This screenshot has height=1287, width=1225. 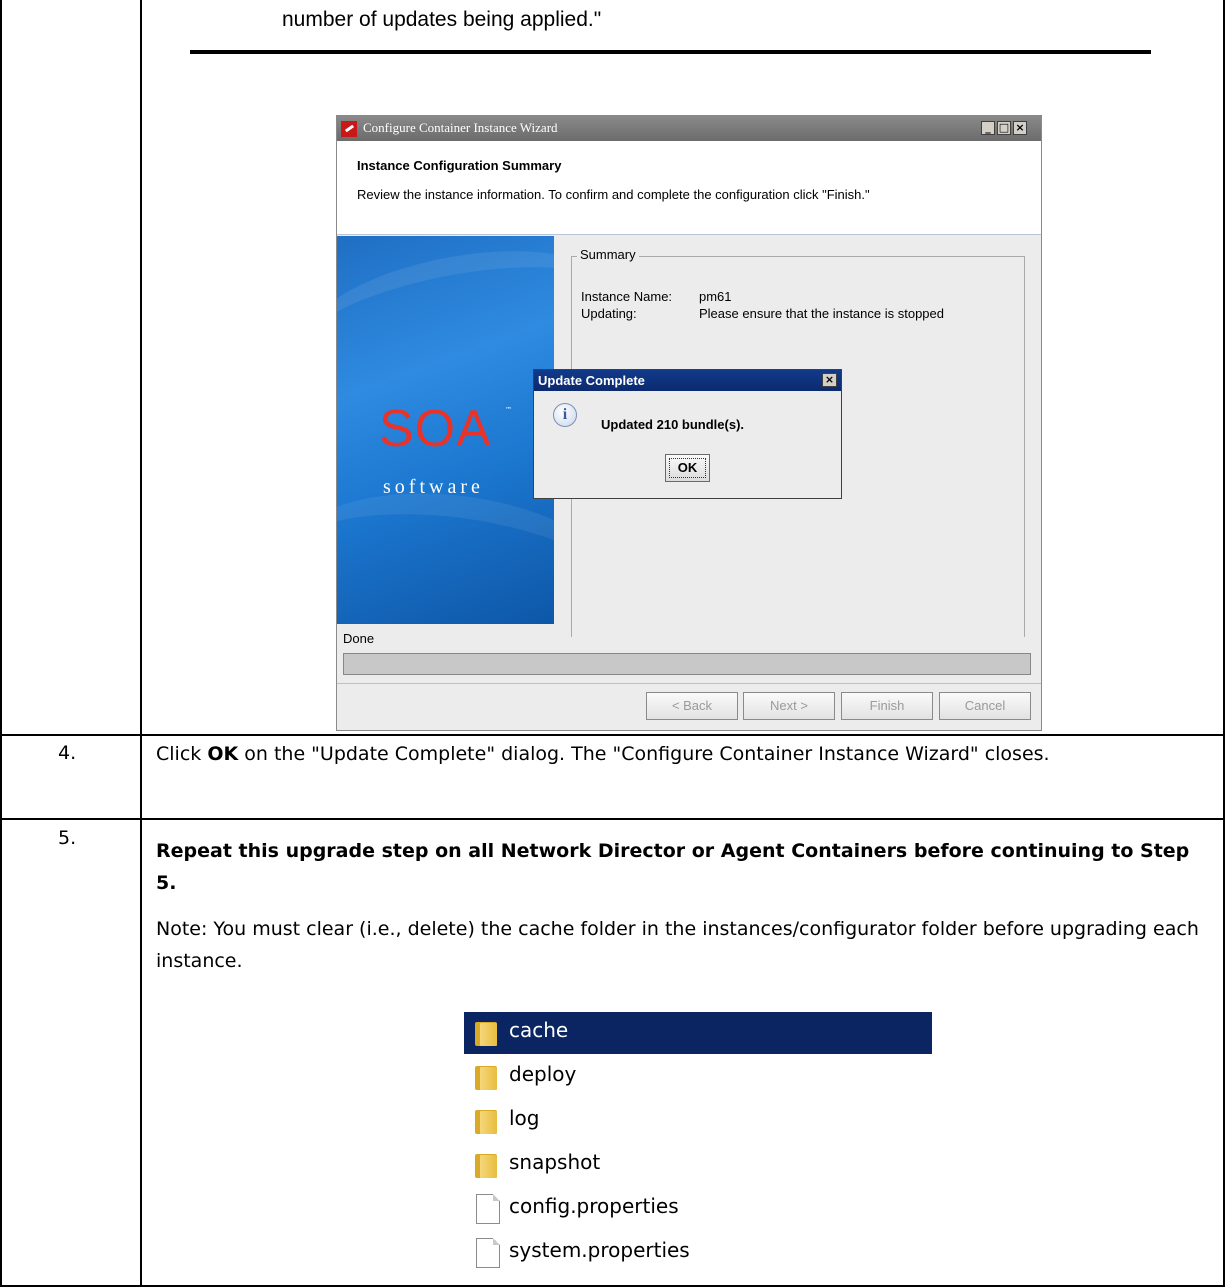 What do you see at coordinates (508, 410) in the screenshot?
I see `brand-trademark: ™` at bounding box center [508, 410].